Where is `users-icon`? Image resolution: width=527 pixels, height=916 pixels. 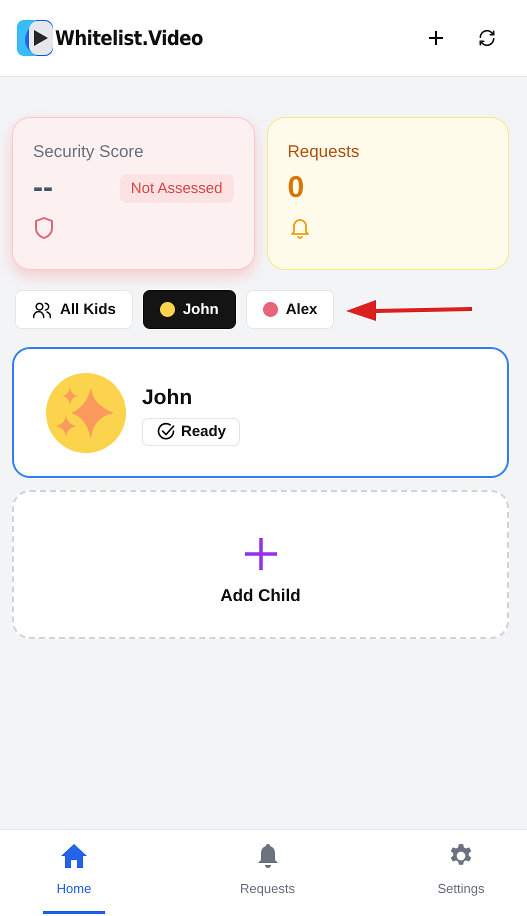 users-icon is located at coordinates (42, 310).